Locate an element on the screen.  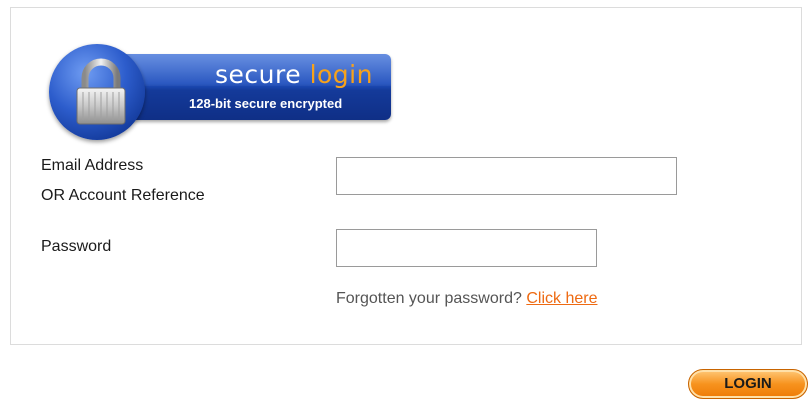
badge-circle is located at coordinates (97, 92).